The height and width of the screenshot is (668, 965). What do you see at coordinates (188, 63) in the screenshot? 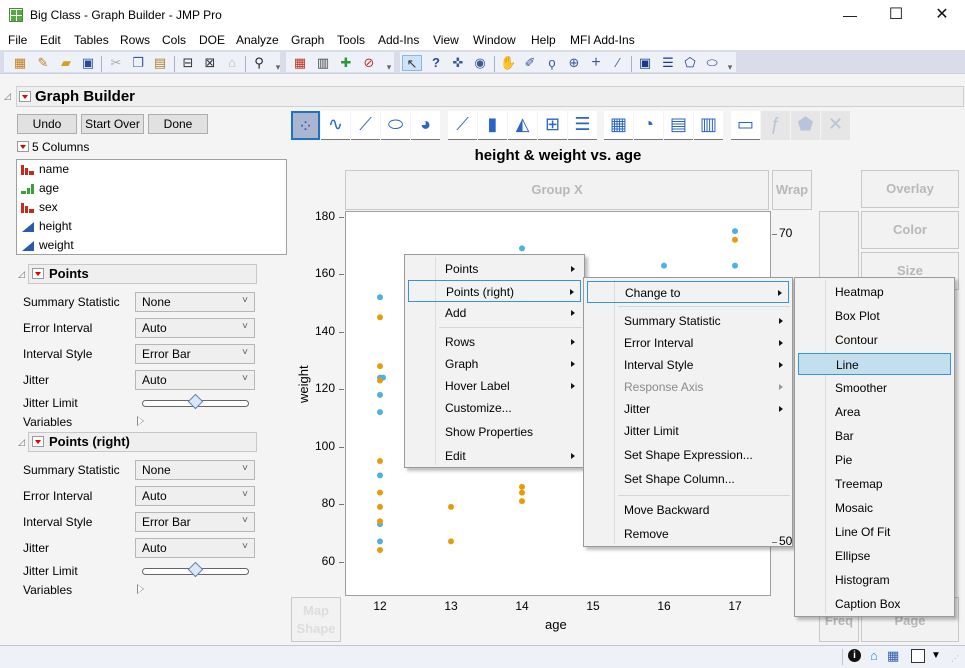
I see `journal-icon: ⊟` at bounding box center [188, 63].